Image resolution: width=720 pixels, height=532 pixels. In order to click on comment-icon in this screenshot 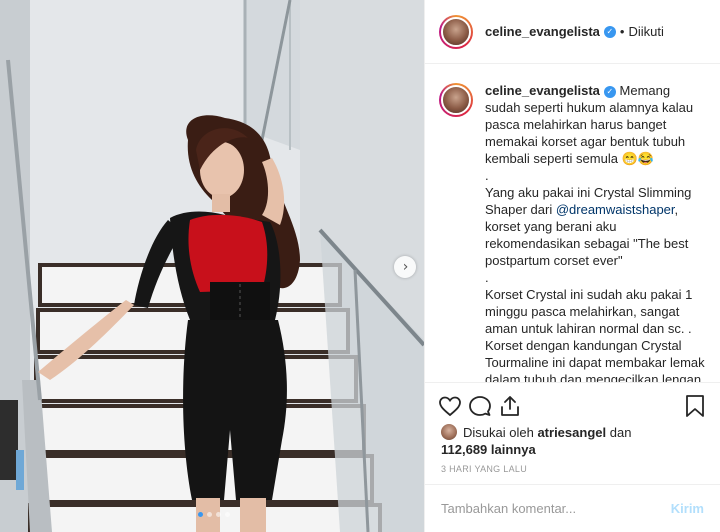, I will do `click(480, 405)`.